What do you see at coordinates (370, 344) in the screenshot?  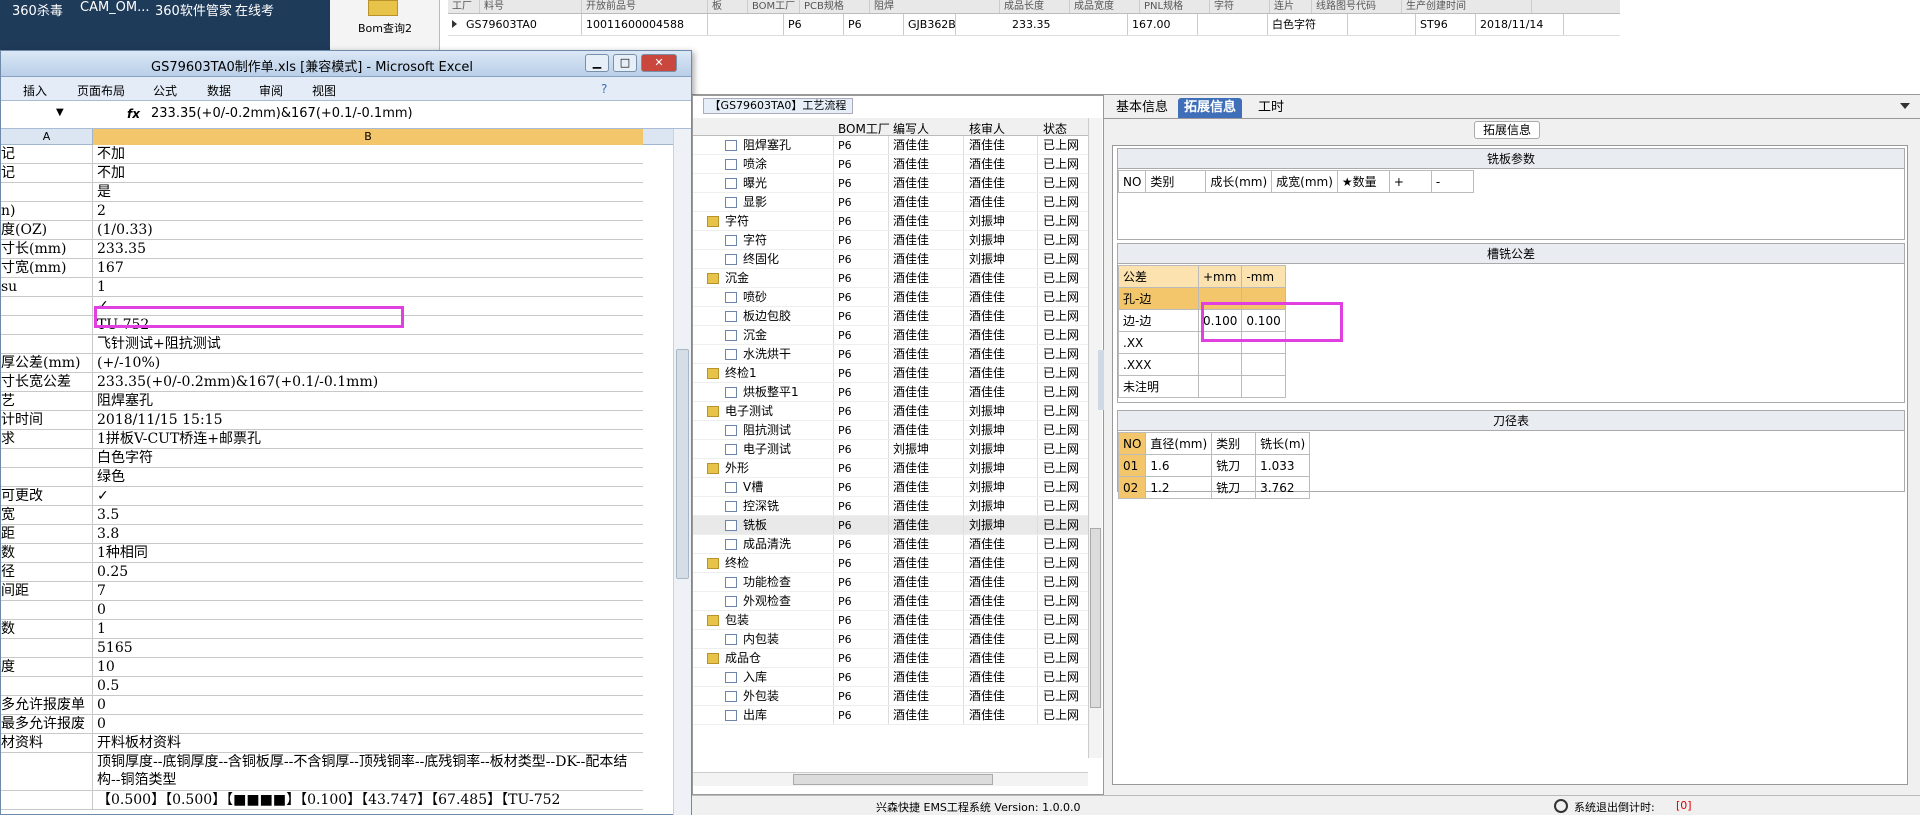 I see `cell-b: 飞针测试+阻抗测试` at bounding box center [370, 344].